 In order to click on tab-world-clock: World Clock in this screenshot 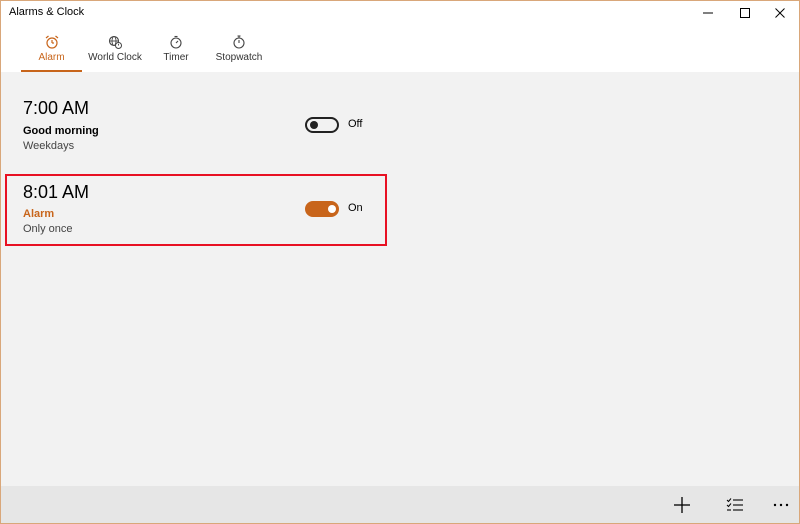, I will do `click(115, 53)`.